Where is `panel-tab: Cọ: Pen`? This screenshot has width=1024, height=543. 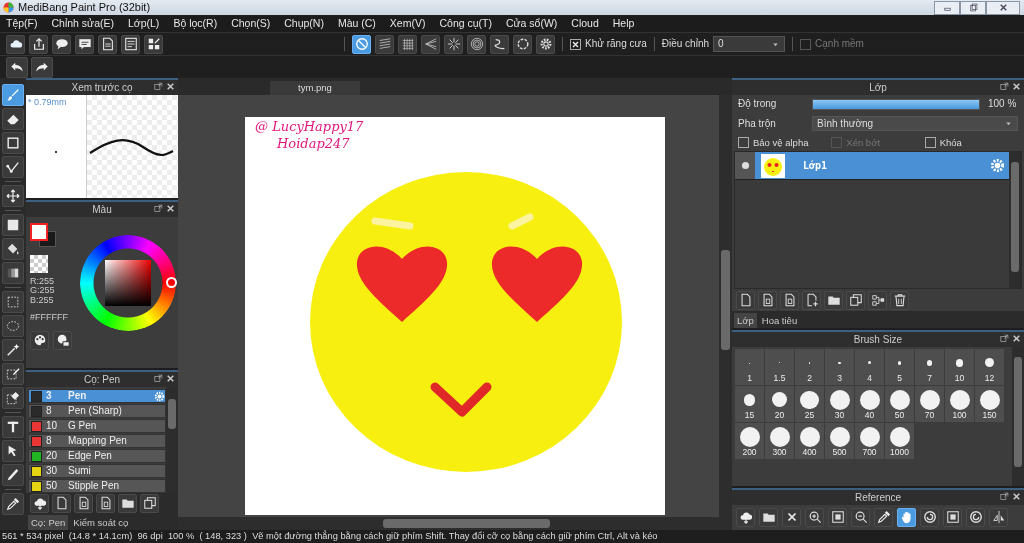
panel-tab: Cọ: Pen is located at coordinates (48, 522).